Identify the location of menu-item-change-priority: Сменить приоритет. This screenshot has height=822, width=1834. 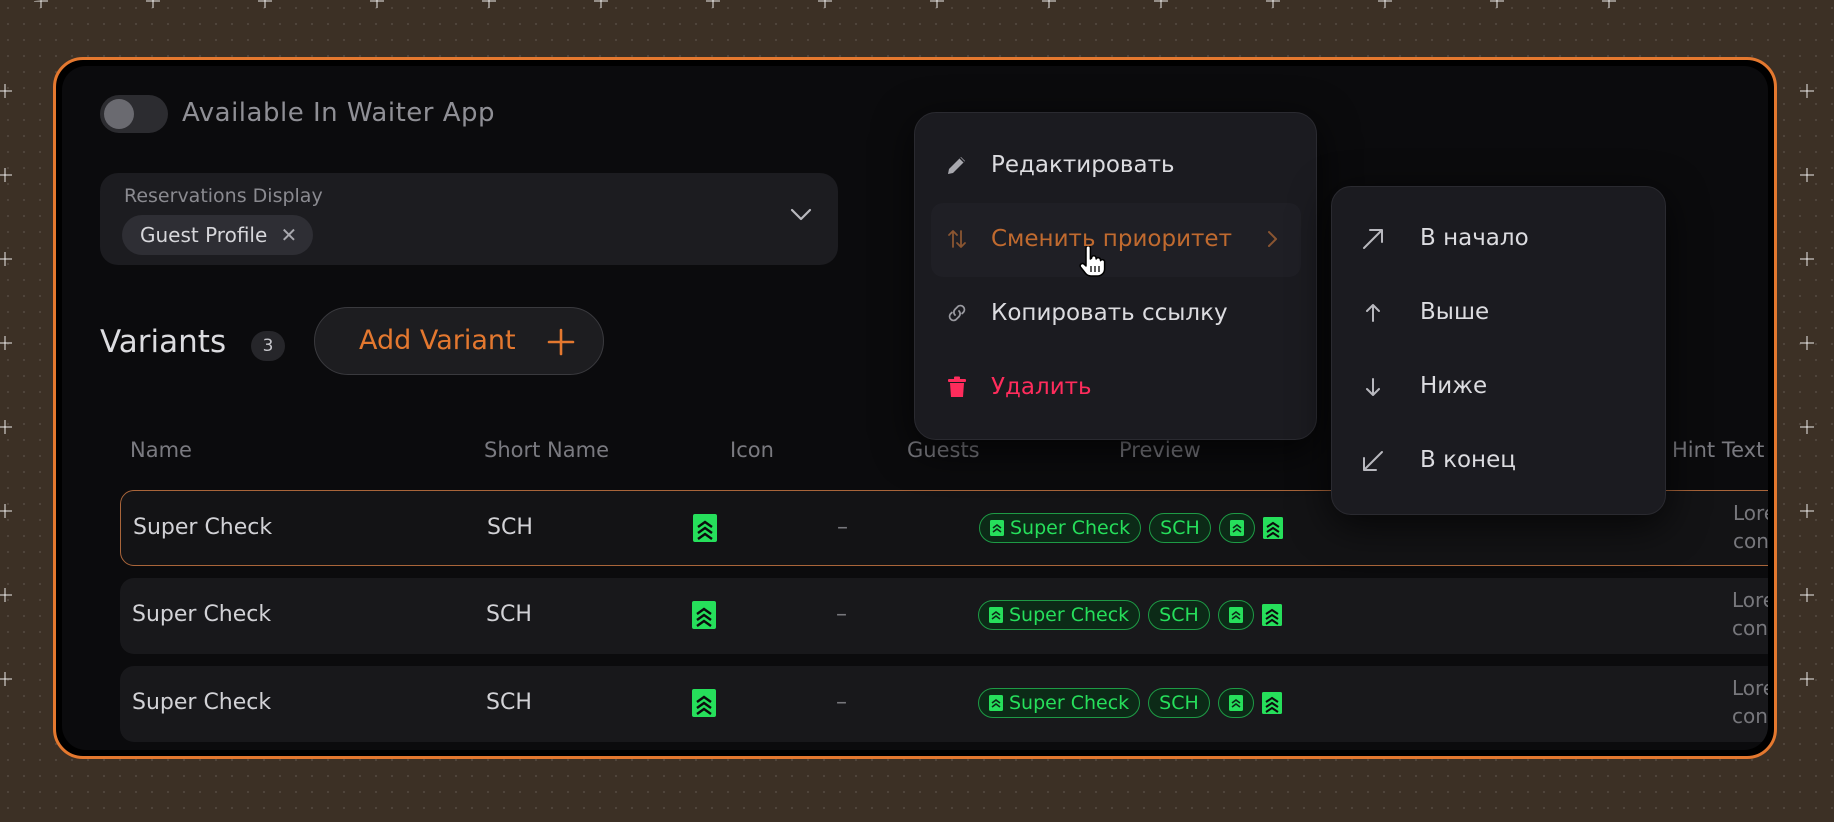
(1116, 240).